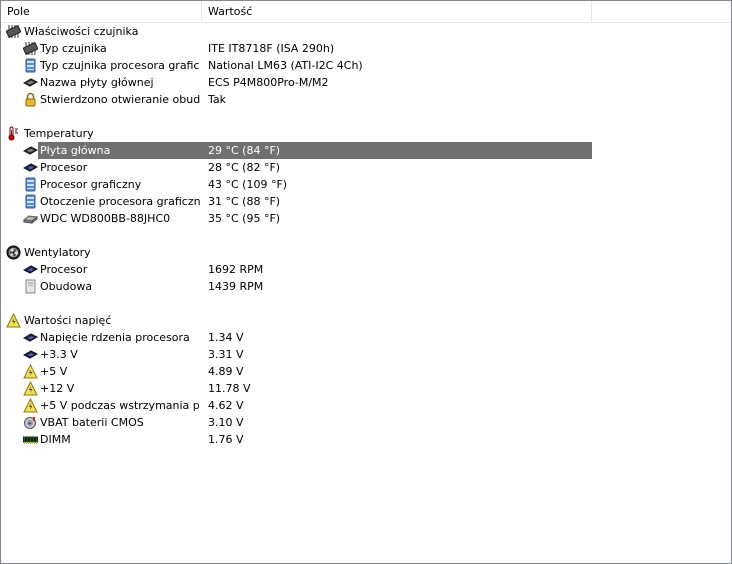 This screenshot has height=564, width=732. I want to click on field-value: 4.62 V, so click(226, 405).